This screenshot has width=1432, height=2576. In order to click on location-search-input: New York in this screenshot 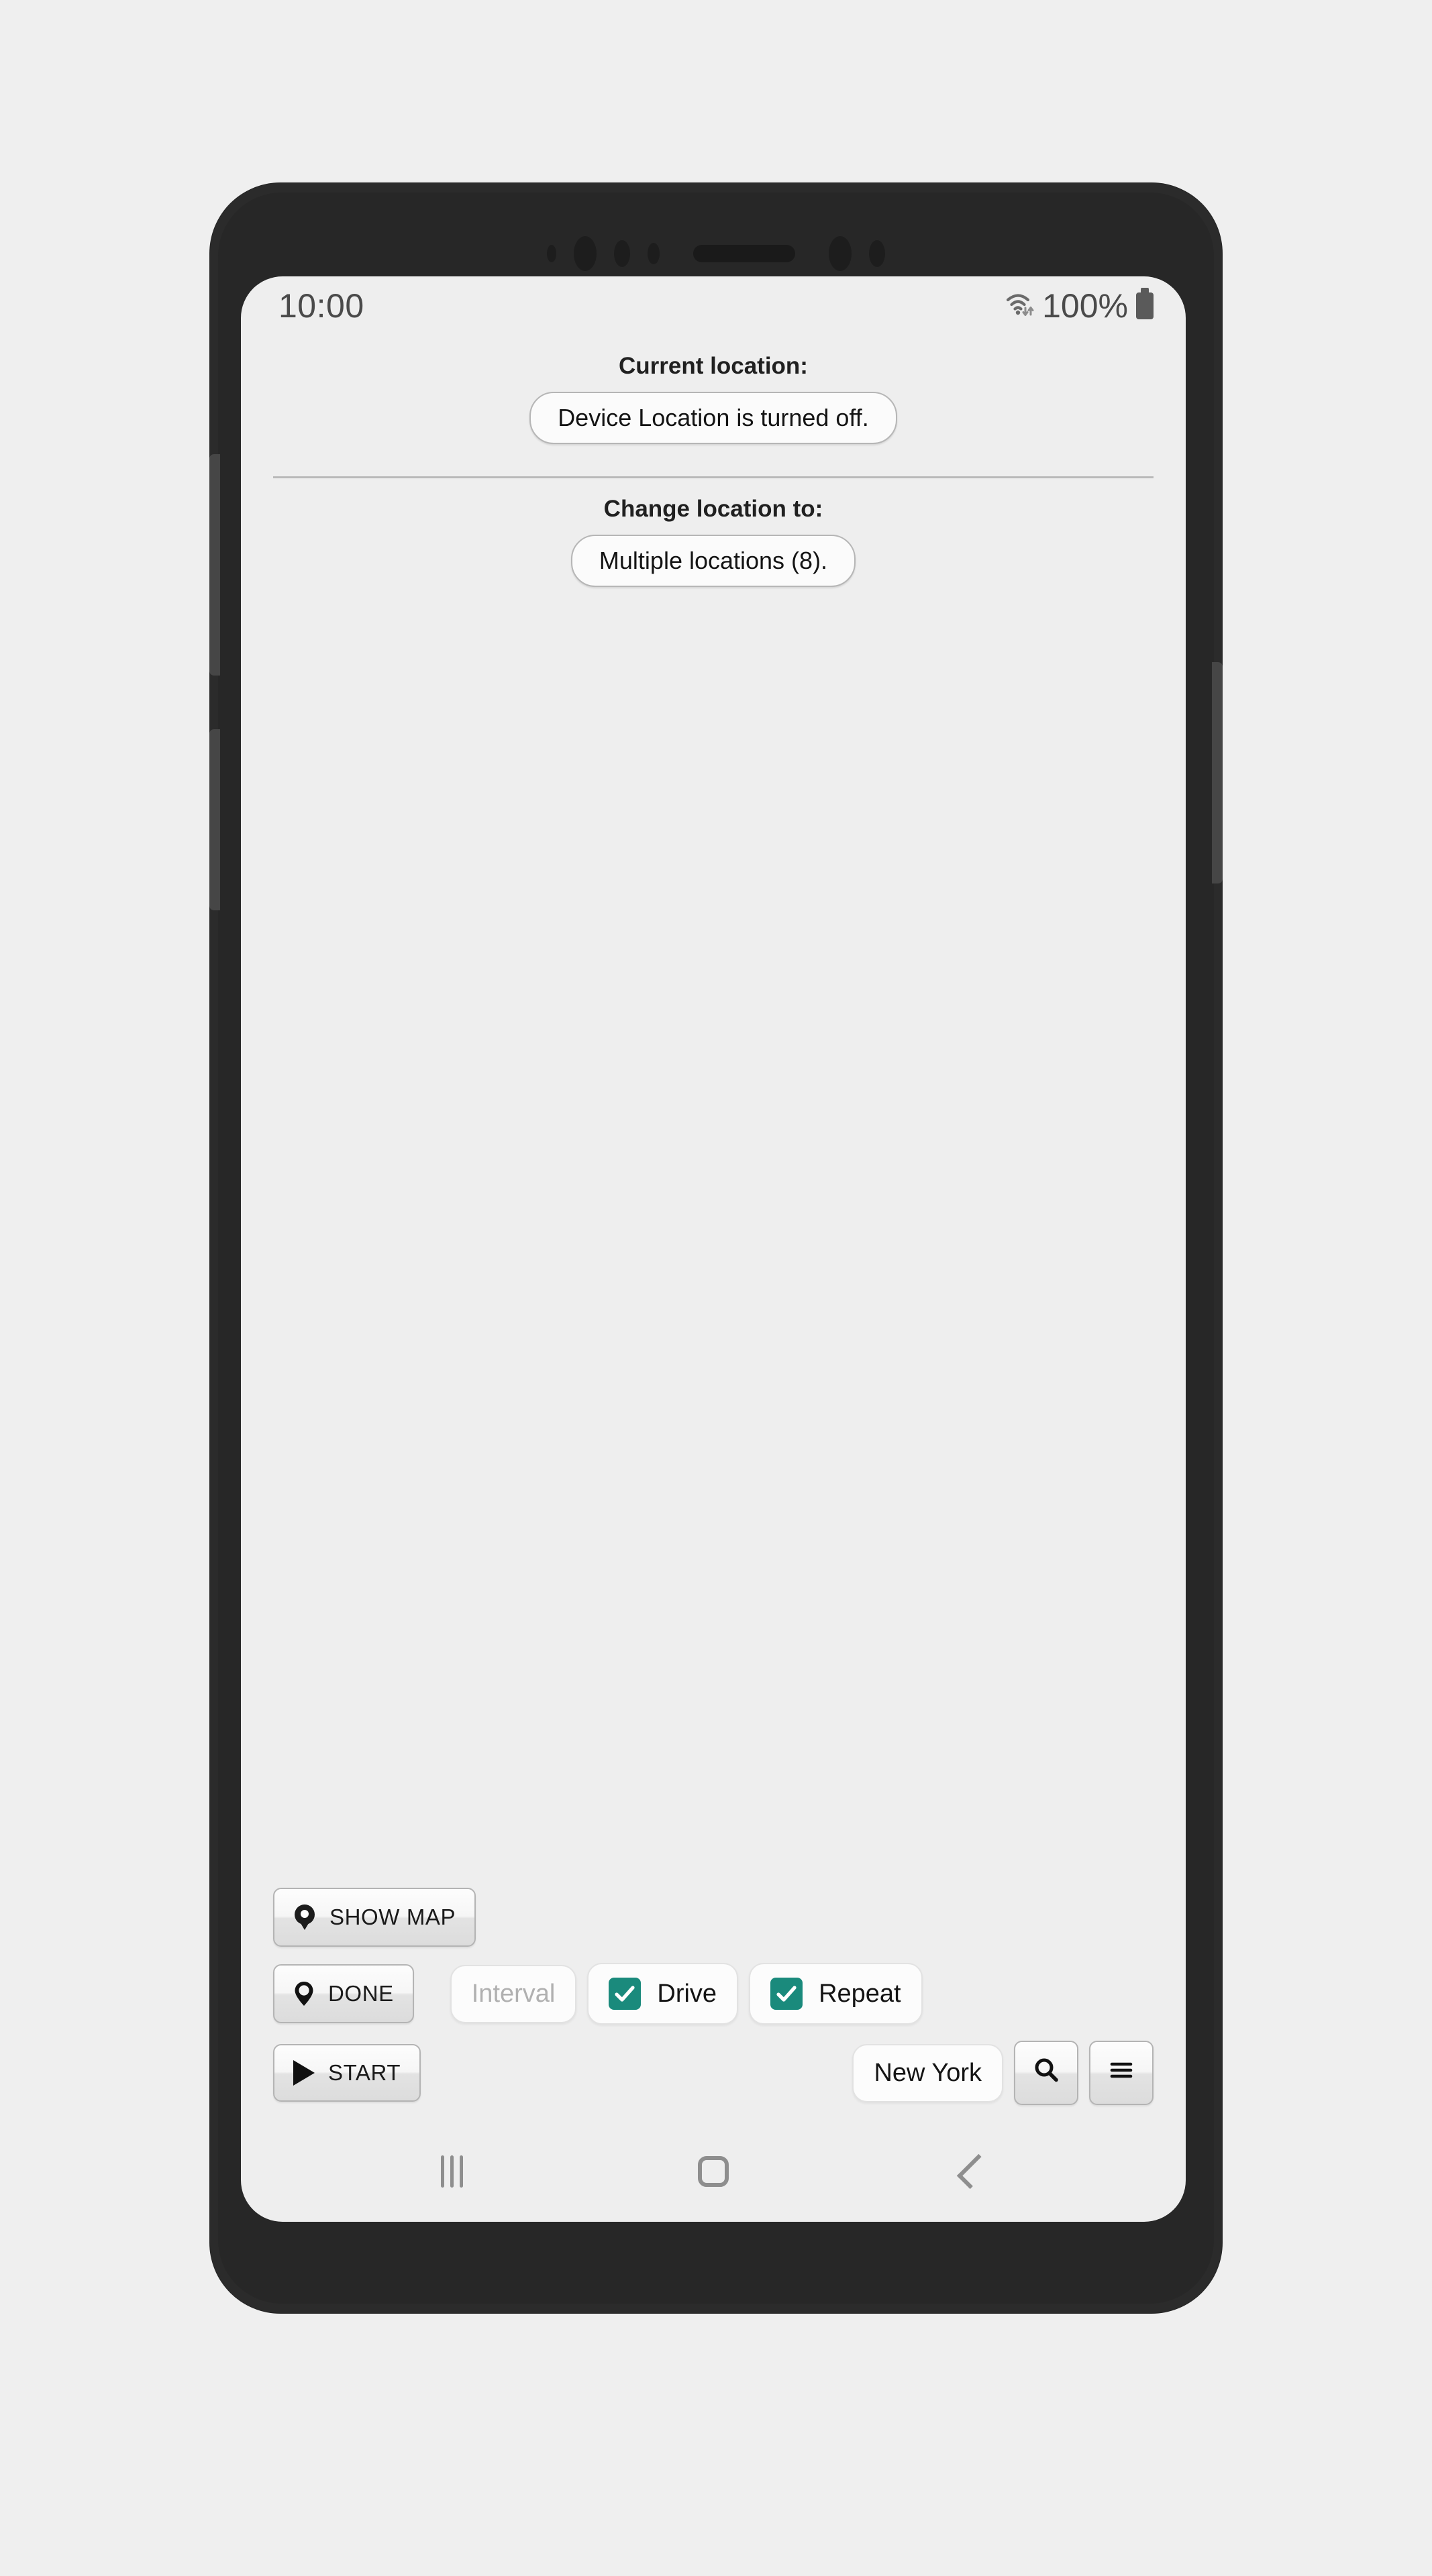, I will do `click(927, 2072)`.